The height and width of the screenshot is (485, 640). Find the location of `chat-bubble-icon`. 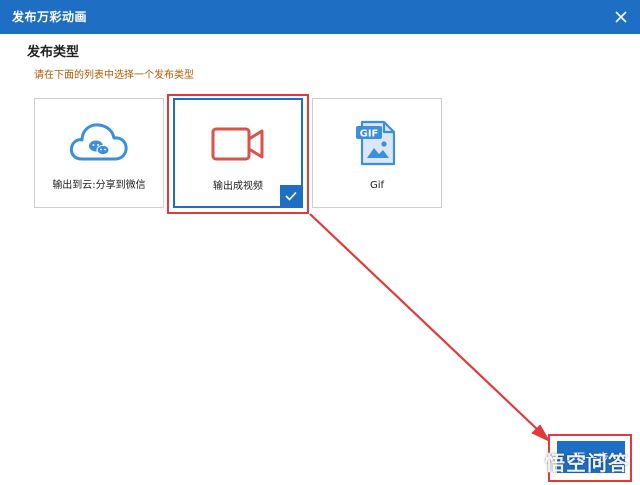

chat-bubble-icon is located at coordinates (531, 461).